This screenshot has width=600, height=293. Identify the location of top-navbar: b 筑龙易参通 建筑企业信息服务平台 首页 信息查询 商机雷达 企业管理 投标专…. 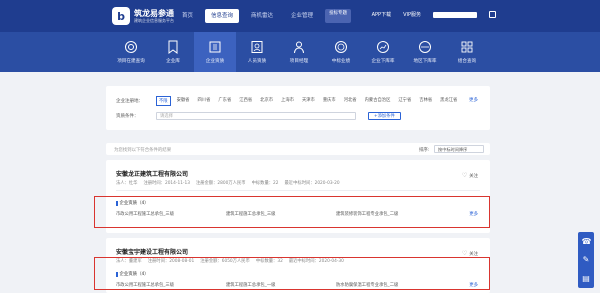
(300, 16).